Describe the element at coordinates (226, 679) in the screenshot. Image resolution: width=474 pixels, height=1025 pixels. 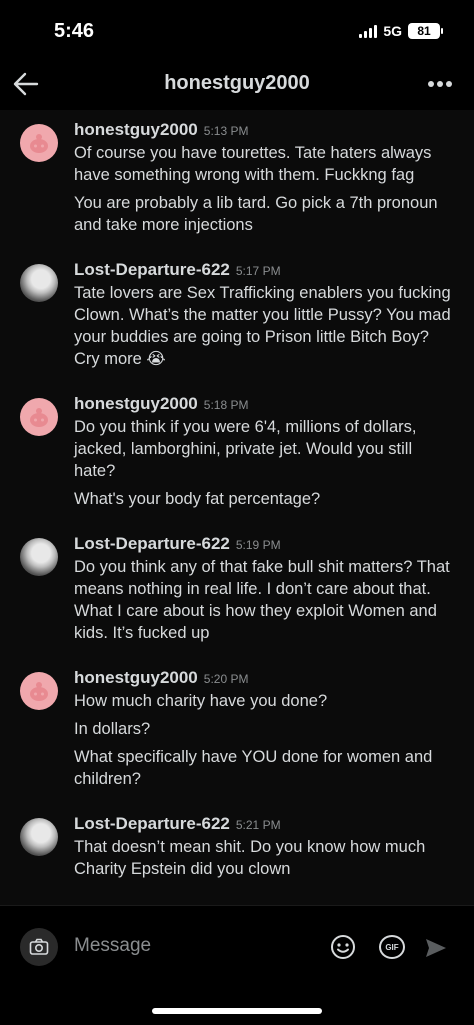
I see `message-timestamp: 5:20 PM` at that location.